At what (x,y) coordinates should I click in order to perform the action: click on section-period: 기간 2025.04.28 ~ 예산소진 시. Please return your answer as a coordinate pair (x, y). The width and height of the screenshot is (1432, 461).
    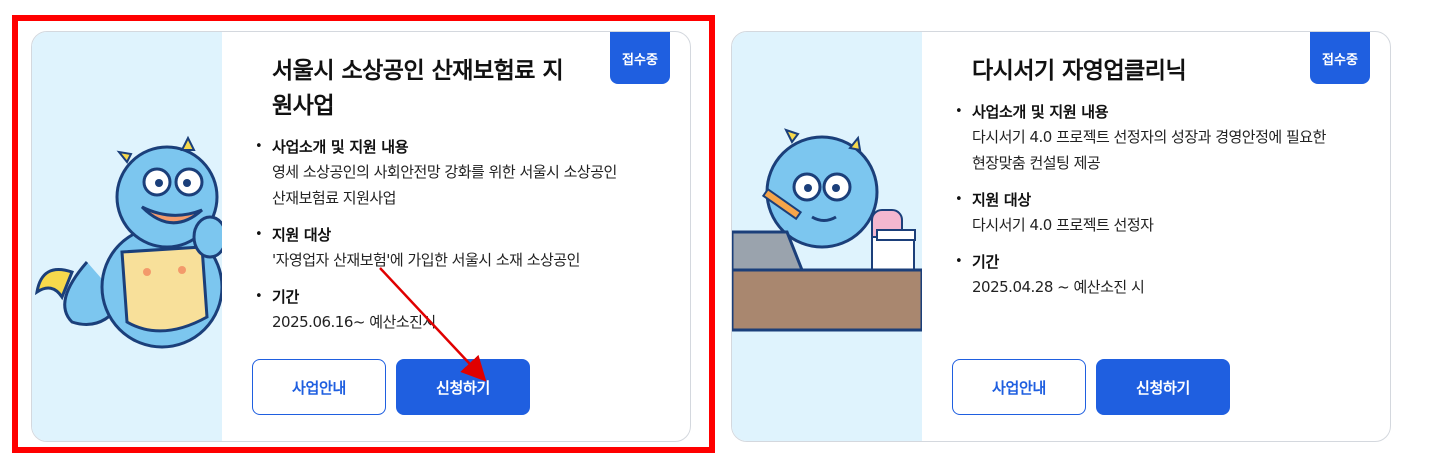
    Looking at the image, I should click on (1139, 275).